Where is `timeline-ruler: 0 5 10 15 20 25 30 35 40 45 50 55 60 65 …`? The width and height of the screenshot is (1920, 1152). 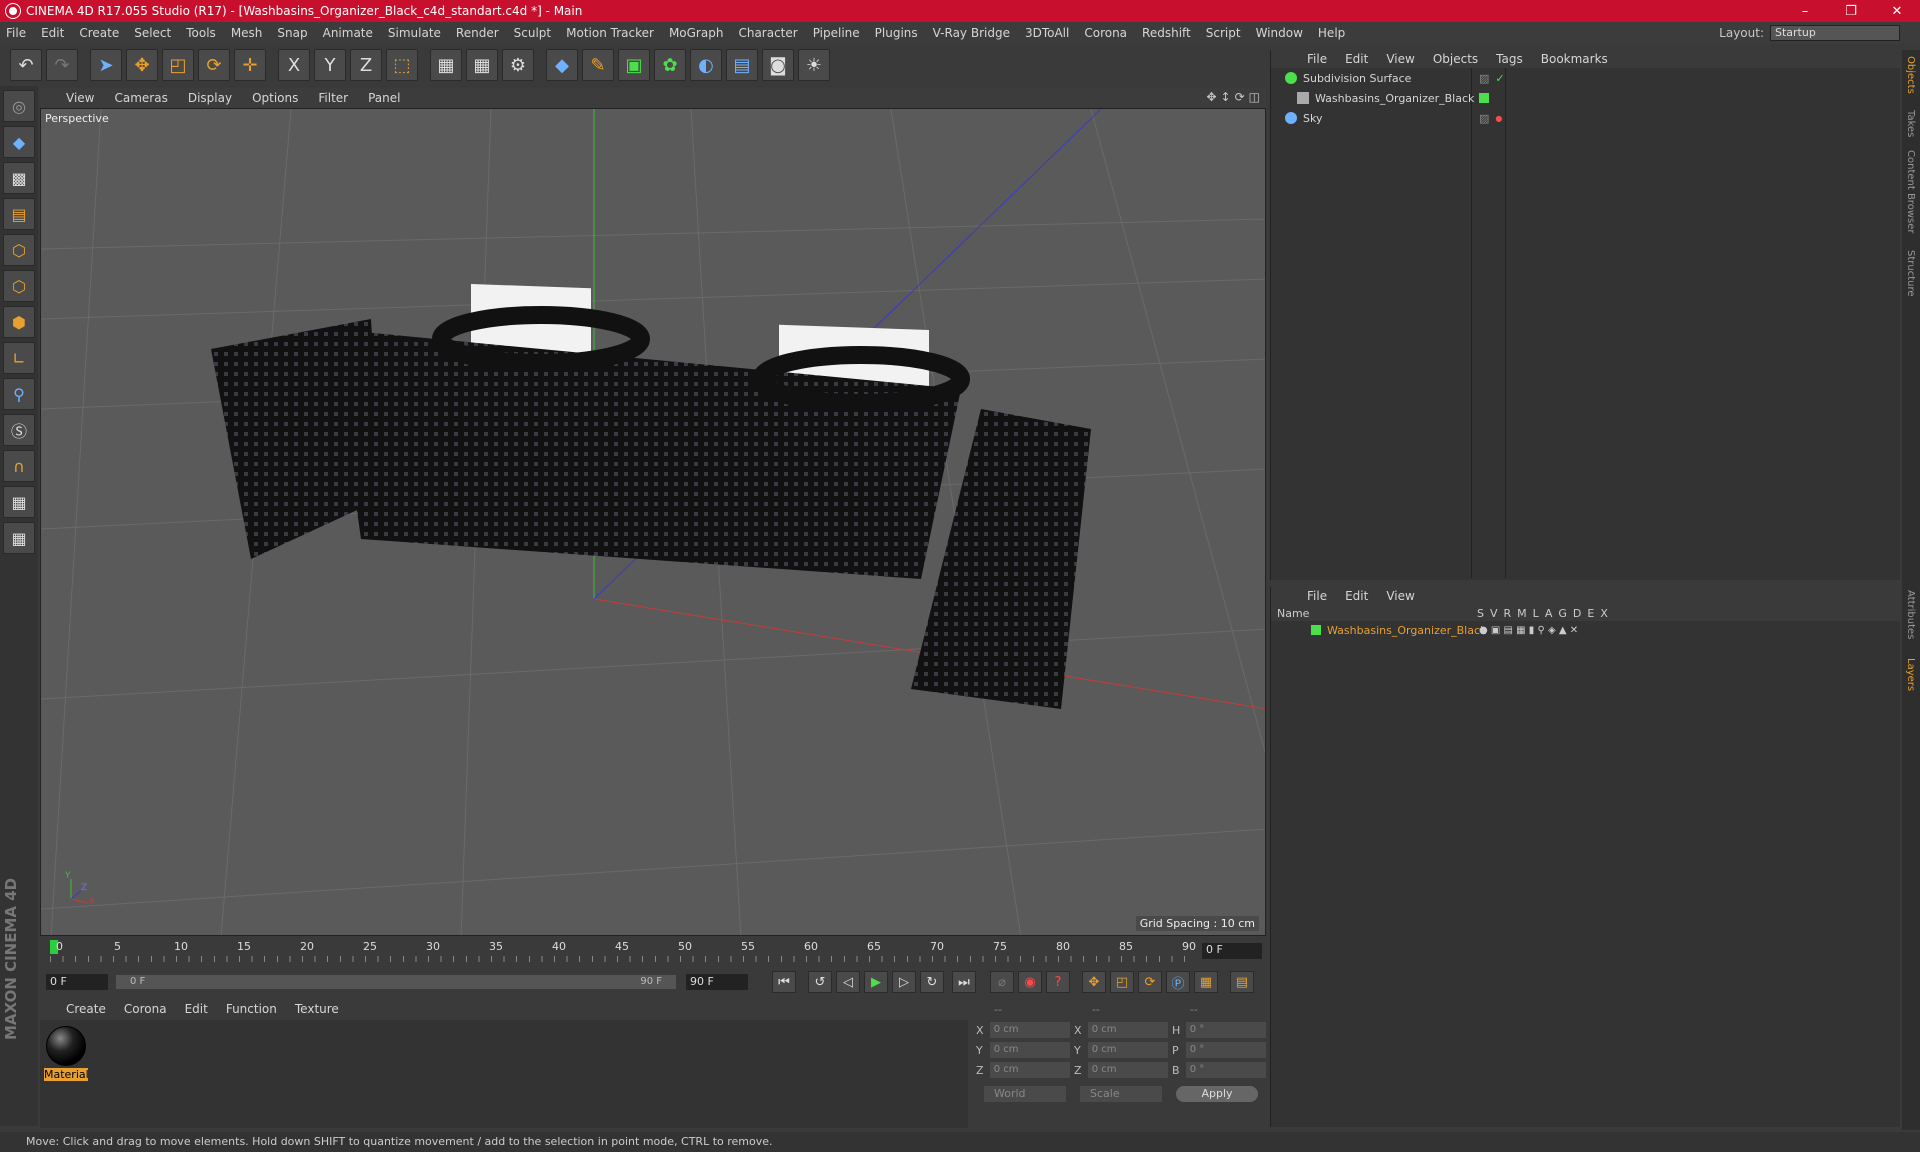 timeline-ruler: 0 5 10 15 20 25 30 35 40 45 50 55 60 65 … is located at coordinates (623, 952).